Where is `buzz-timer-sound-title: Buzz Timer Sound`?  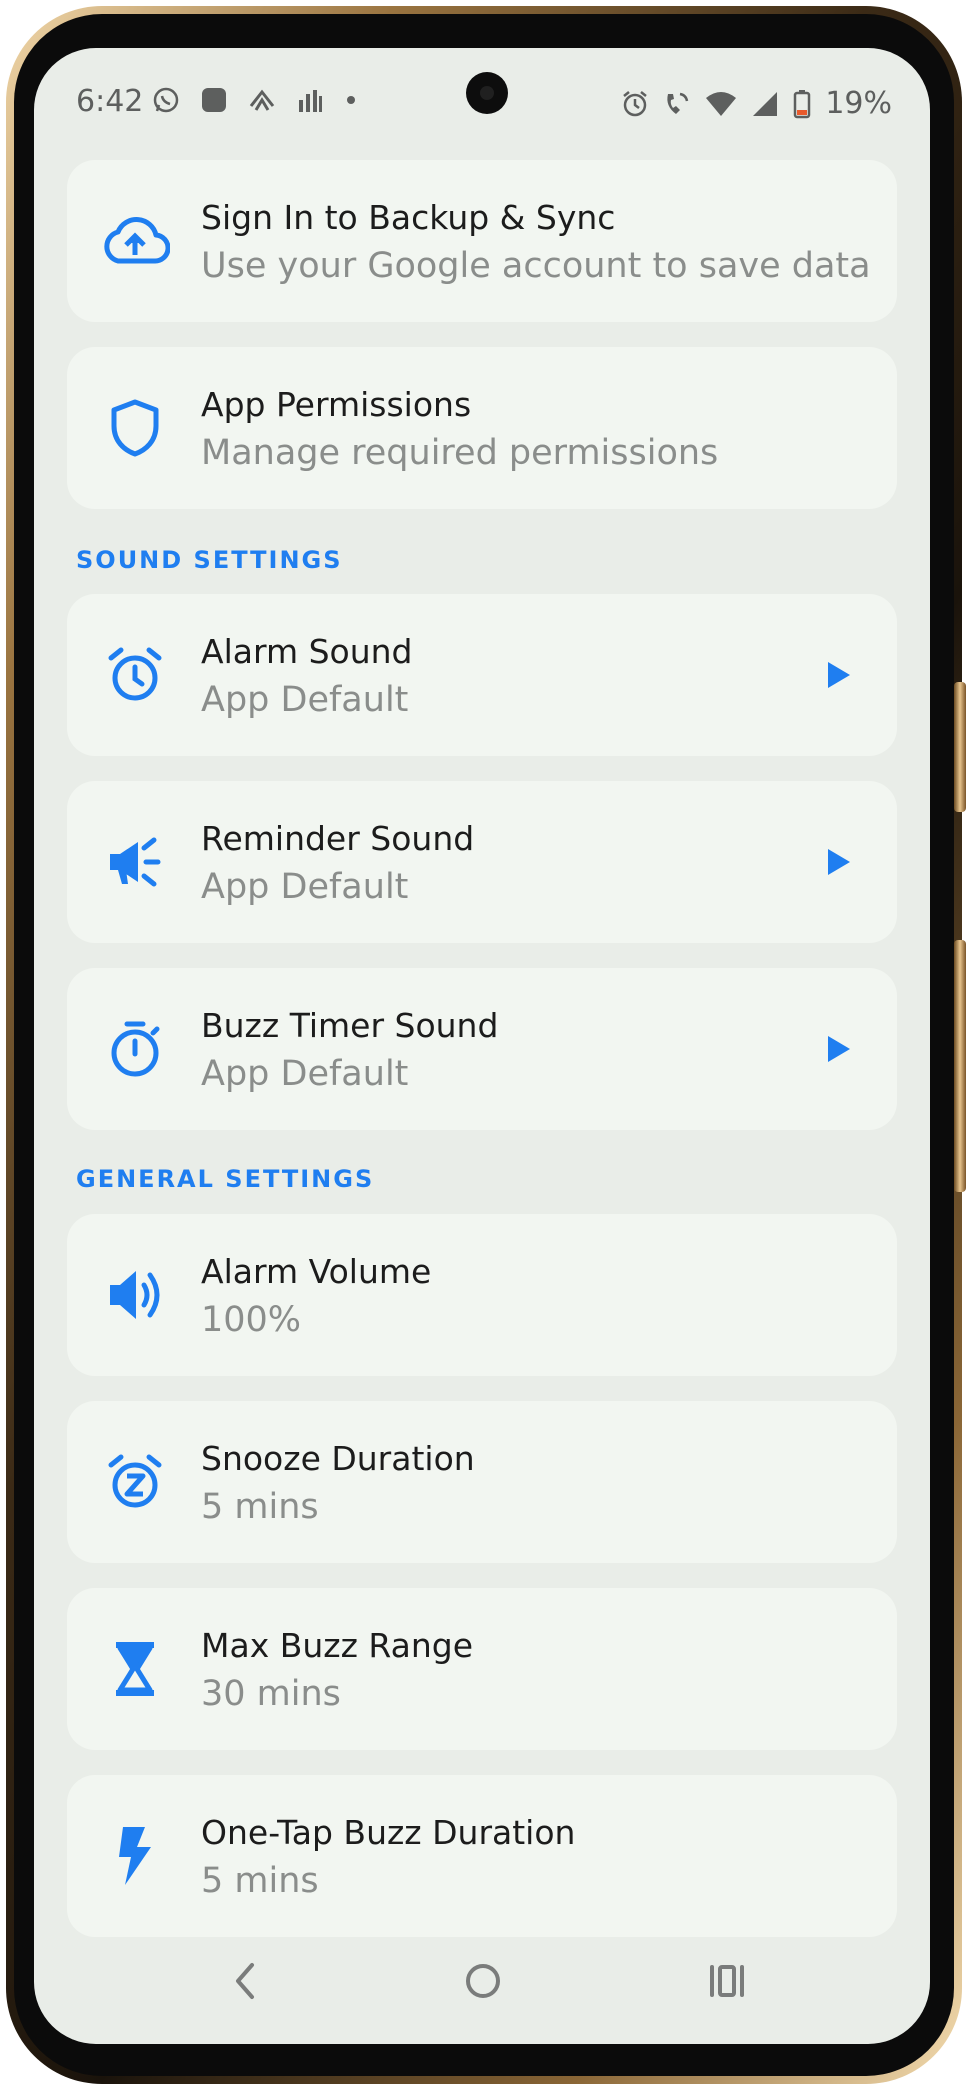
buzz-timer-sound-title: Buzz Timer Sound is located at coordinates (350, 1025).